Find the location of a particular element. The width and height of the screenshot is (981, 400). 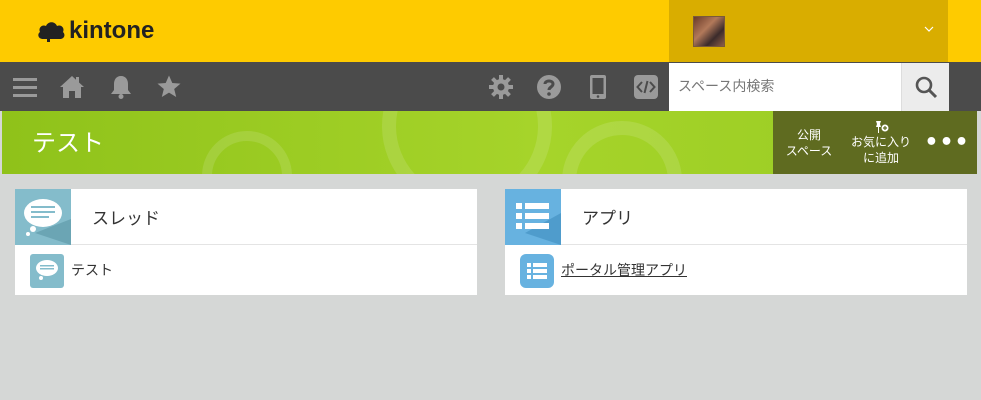

search-icon is located at coordinates (926, 87).